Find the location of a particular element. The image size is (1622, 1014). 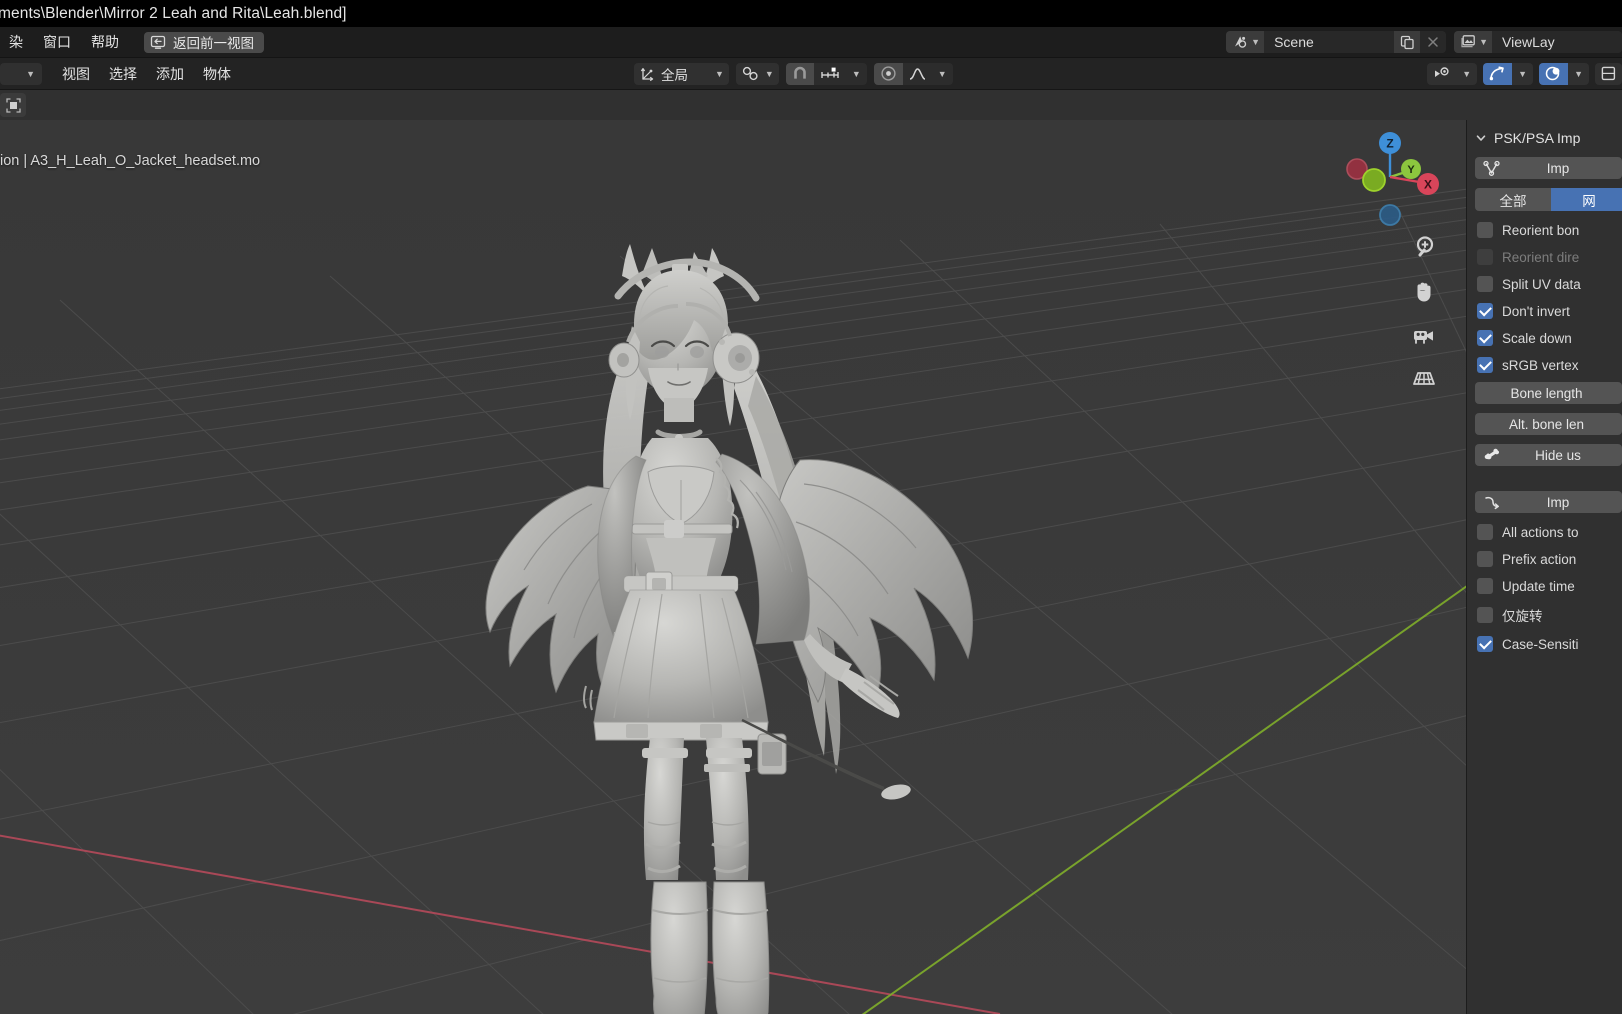

reorient-directly-label: Reorient dire is located at coordinates (1541, 257).